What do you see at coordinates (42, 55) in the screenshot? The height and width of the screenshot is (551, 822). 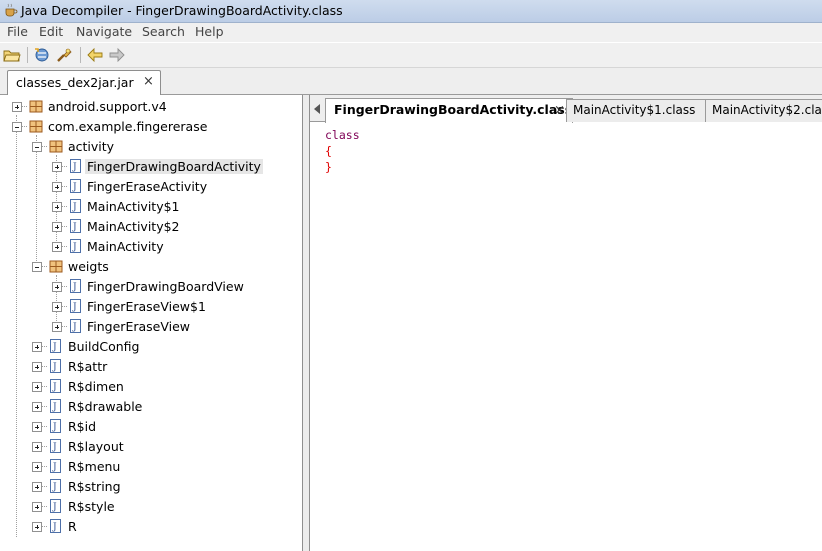 I see `open-type-icon` at bounding box center [42, 55].